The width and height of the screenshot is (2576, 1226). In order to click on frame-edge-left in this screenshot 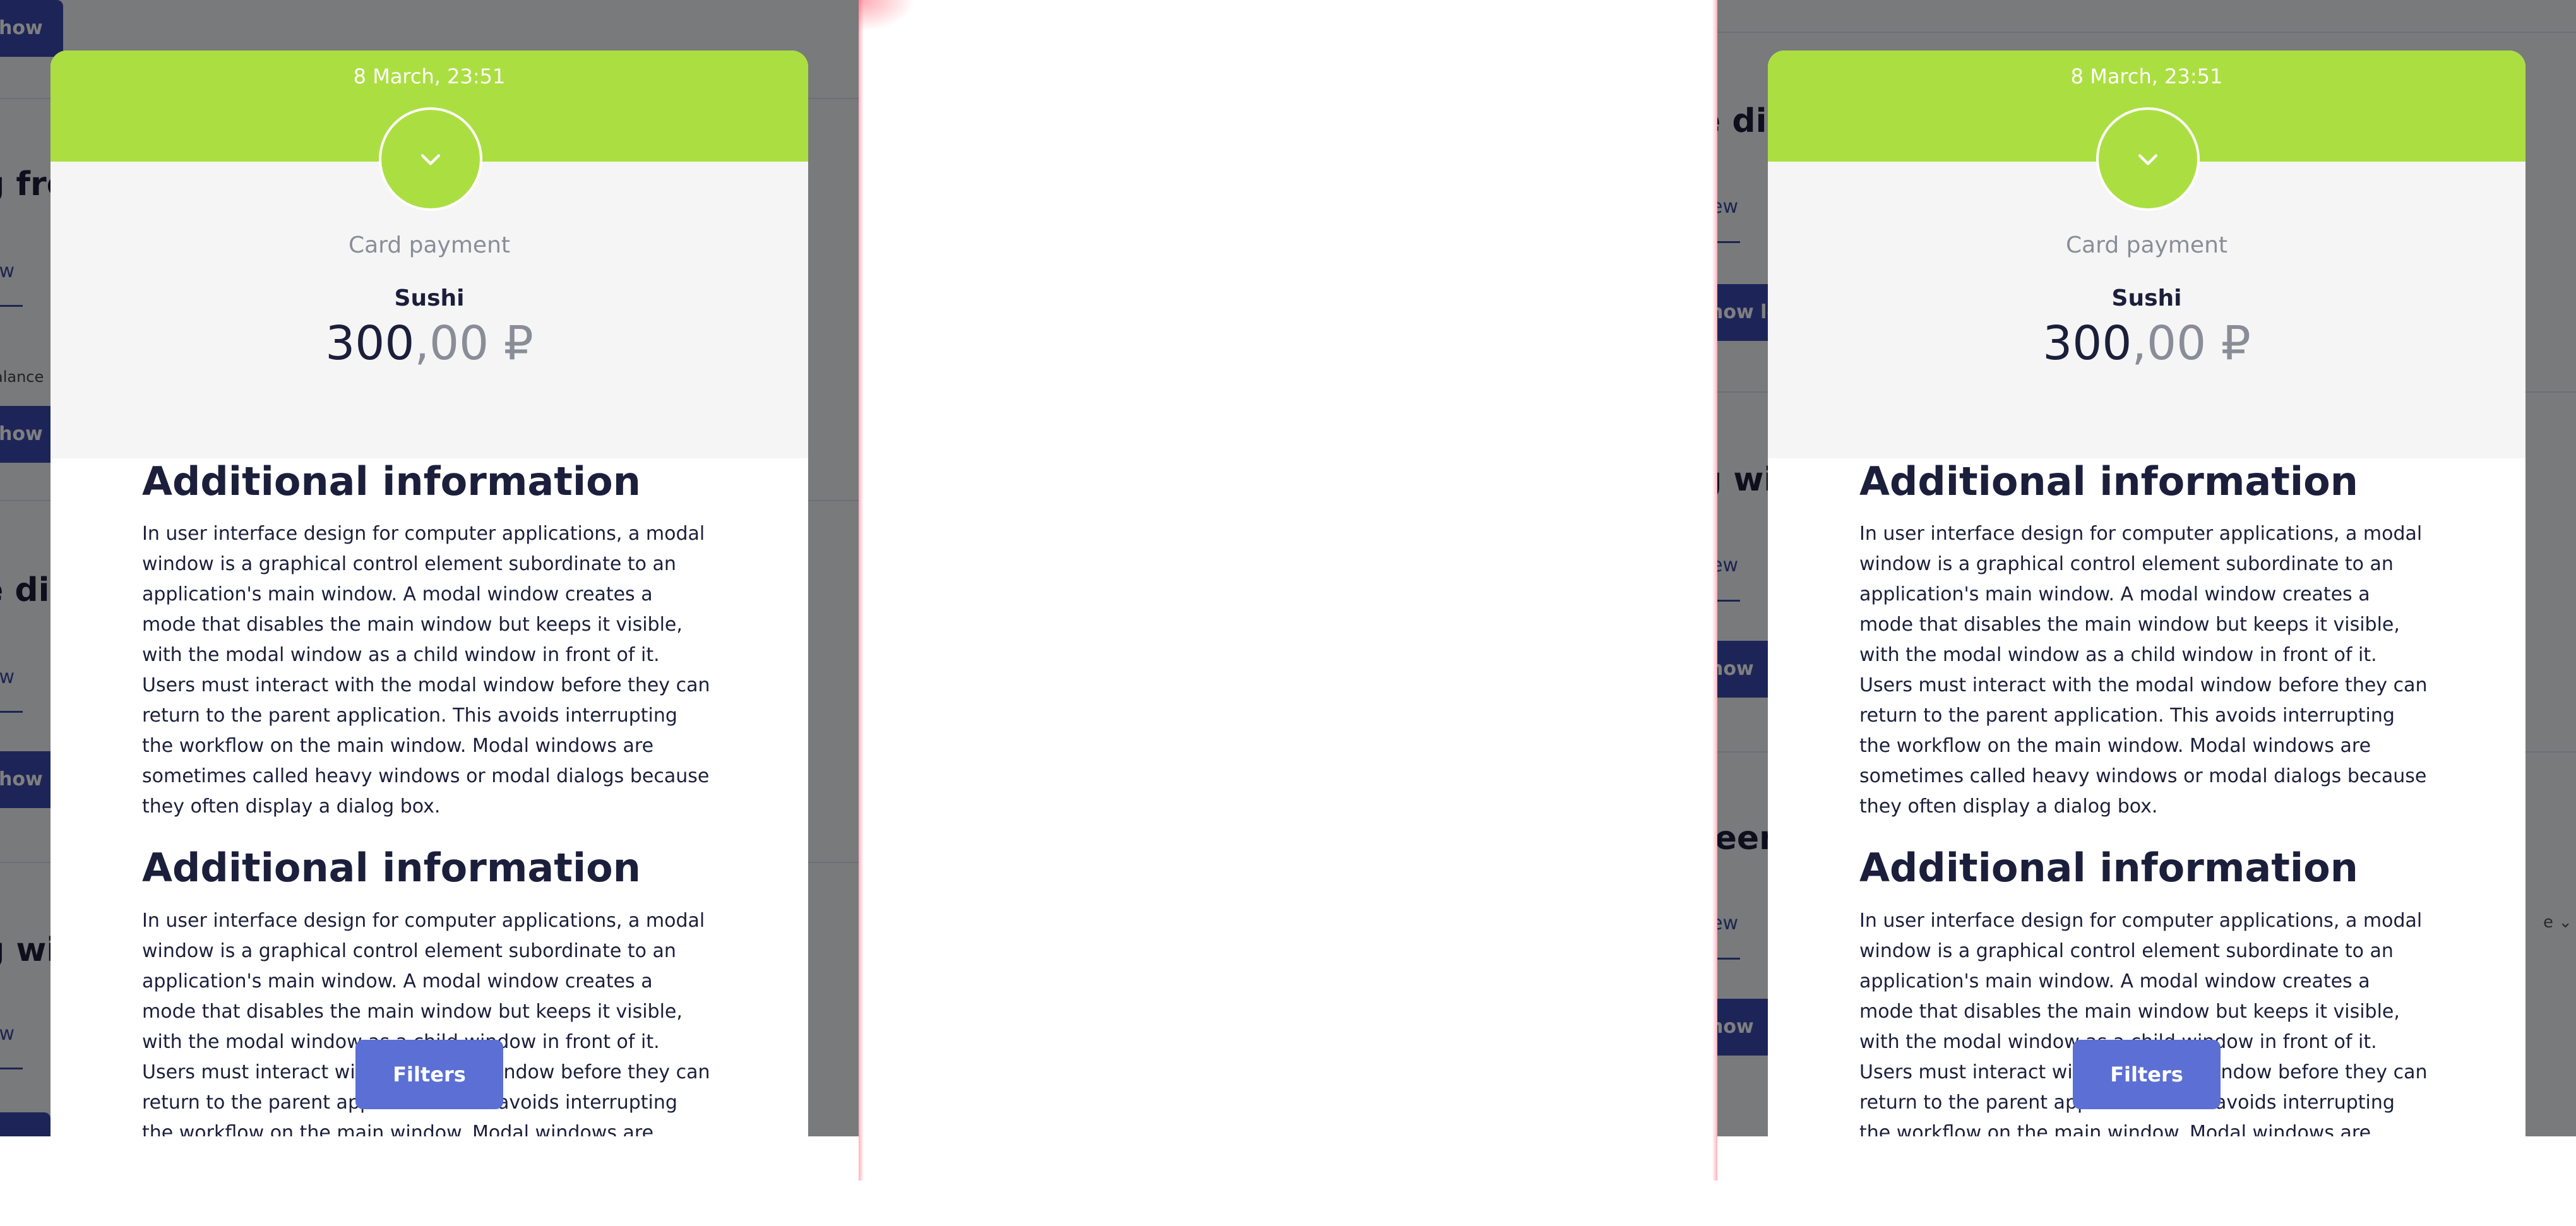, I will do `click(861, 590)`.